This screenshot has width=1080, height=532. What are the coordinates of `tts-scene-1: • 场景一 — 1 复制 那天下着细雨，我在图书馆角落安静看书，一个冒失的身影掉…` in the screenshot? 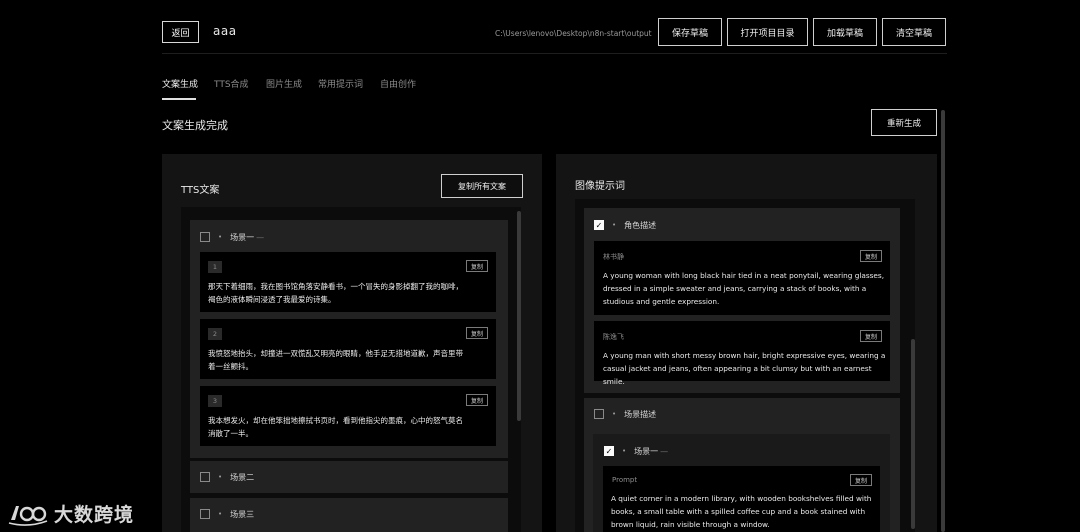 It's located at (349, 339).